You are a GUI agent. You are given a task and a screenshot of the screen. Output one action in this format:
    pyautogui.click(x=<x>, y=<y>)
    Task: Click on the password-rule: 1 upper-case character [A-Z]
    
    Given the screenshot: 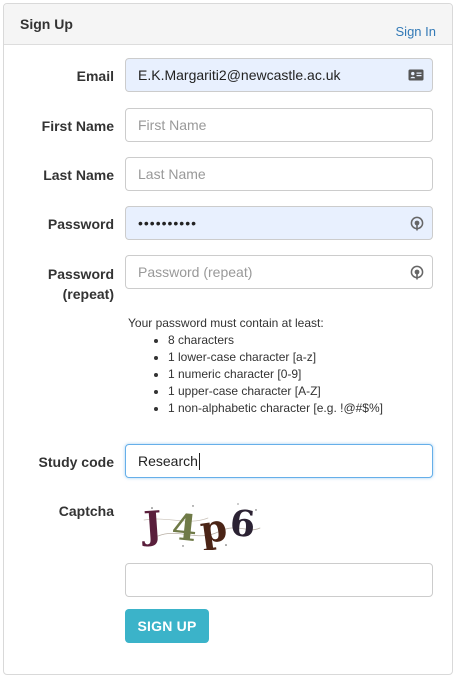 What is the action you would take?
    pyautogui.click(x=275, y=391)
    